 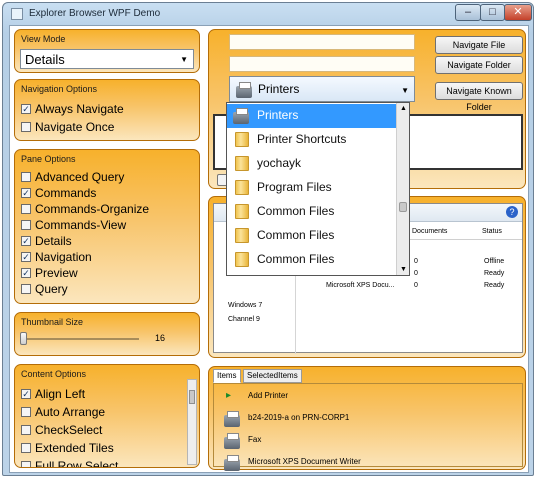 What do you see at coordinates (45, 59) in the screenshot?
I see `view-mode-value: Details` at bounding box center [45, 59].